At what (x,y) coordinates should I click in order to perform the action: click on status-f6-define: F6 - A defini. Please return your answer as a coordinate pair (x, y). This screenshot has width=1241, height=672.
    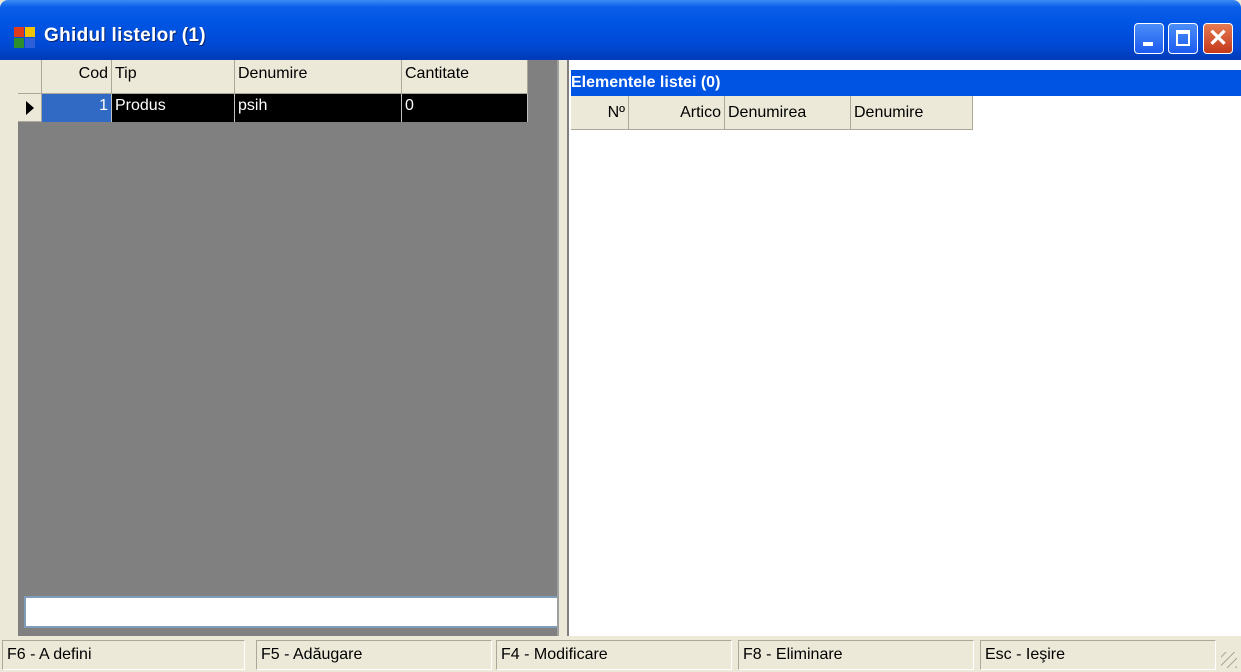
    Looking at the image, I should click on (123, 655).